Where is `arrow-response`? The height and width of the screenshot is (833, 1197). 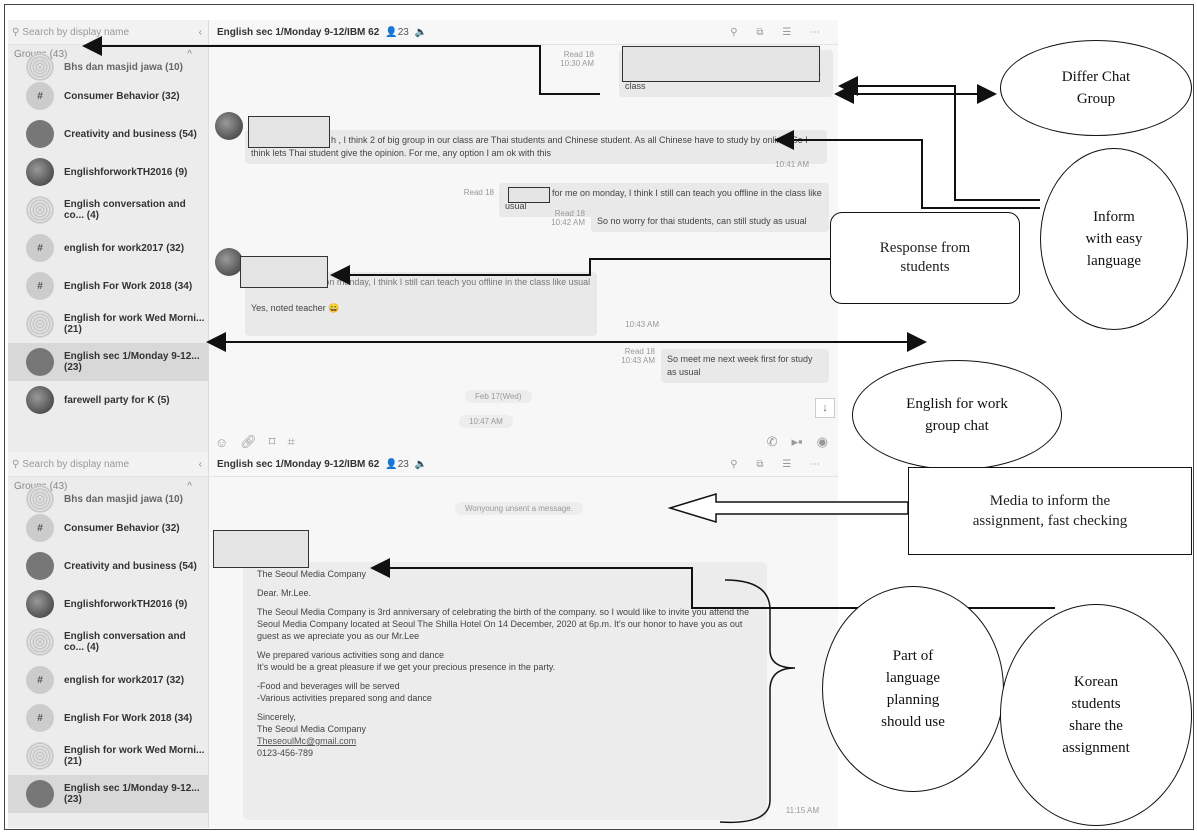 arrow-response is located at coordinates (580, 271).